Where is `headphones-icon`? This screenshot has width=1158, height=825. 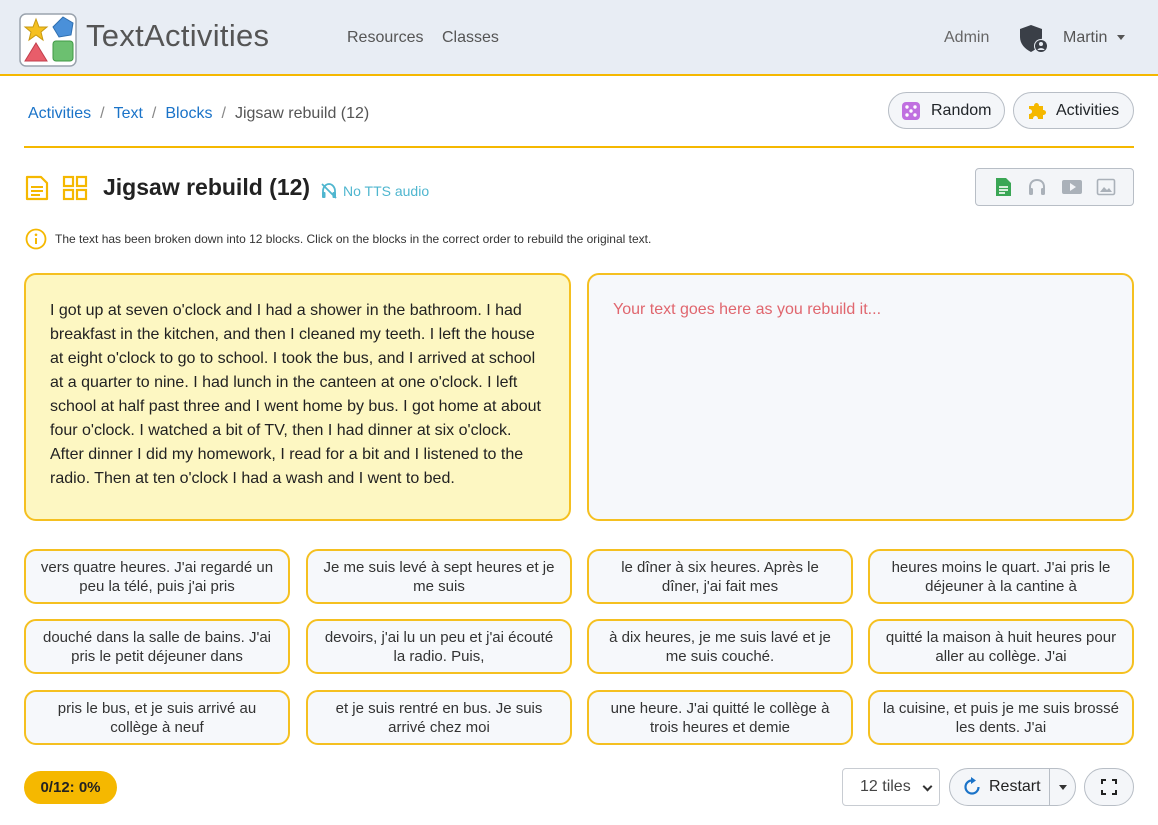 headphones-icon is located at coordinates (1037, 187).